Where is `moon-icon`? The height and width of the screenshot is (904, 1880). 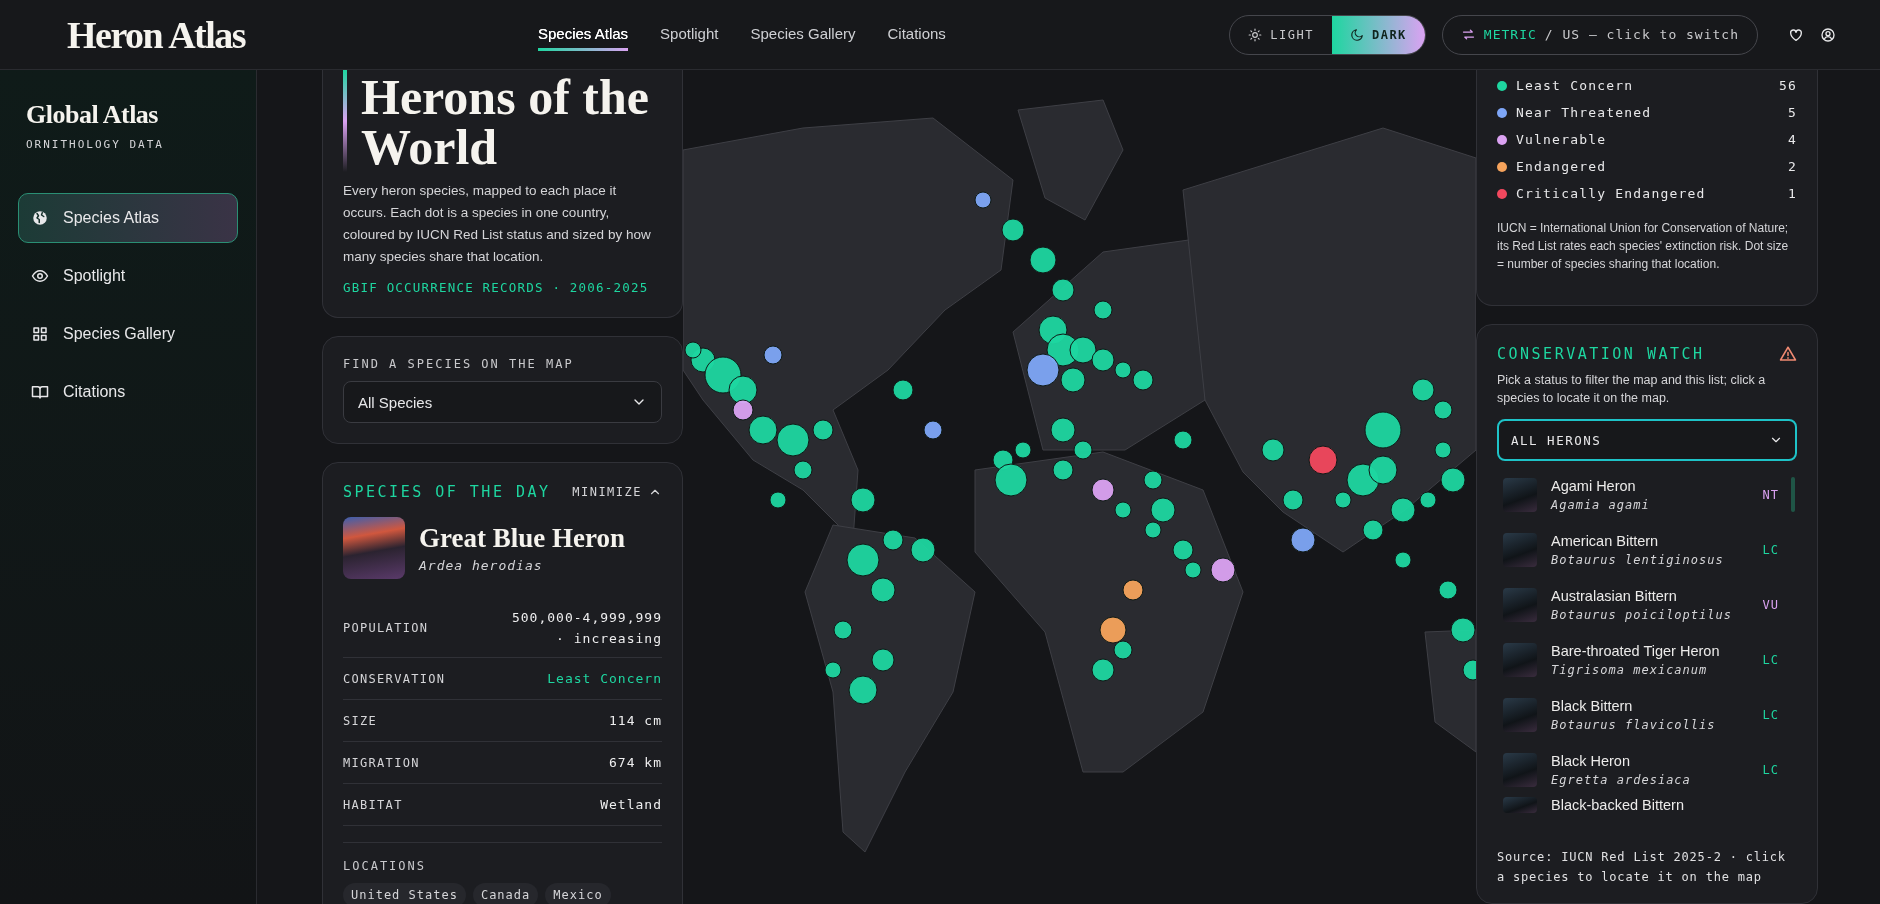 moon-icon is located at coordinates (1356, 34).